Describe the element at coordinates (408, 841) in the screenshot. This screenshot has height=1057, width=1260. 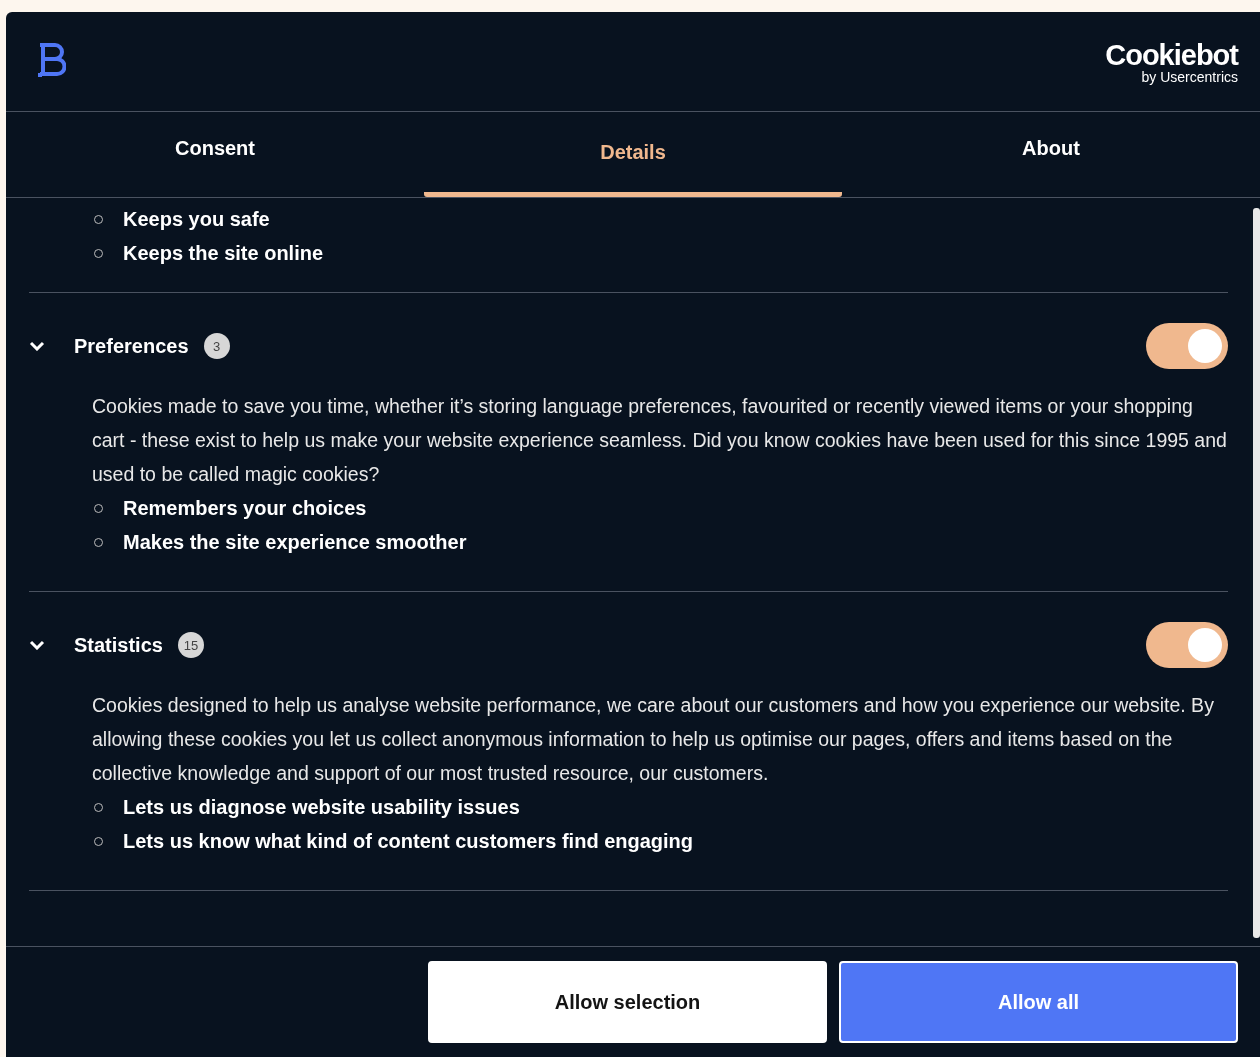
I see `bullet-text: Lets us know what kind of content customers find engaging` at that location.